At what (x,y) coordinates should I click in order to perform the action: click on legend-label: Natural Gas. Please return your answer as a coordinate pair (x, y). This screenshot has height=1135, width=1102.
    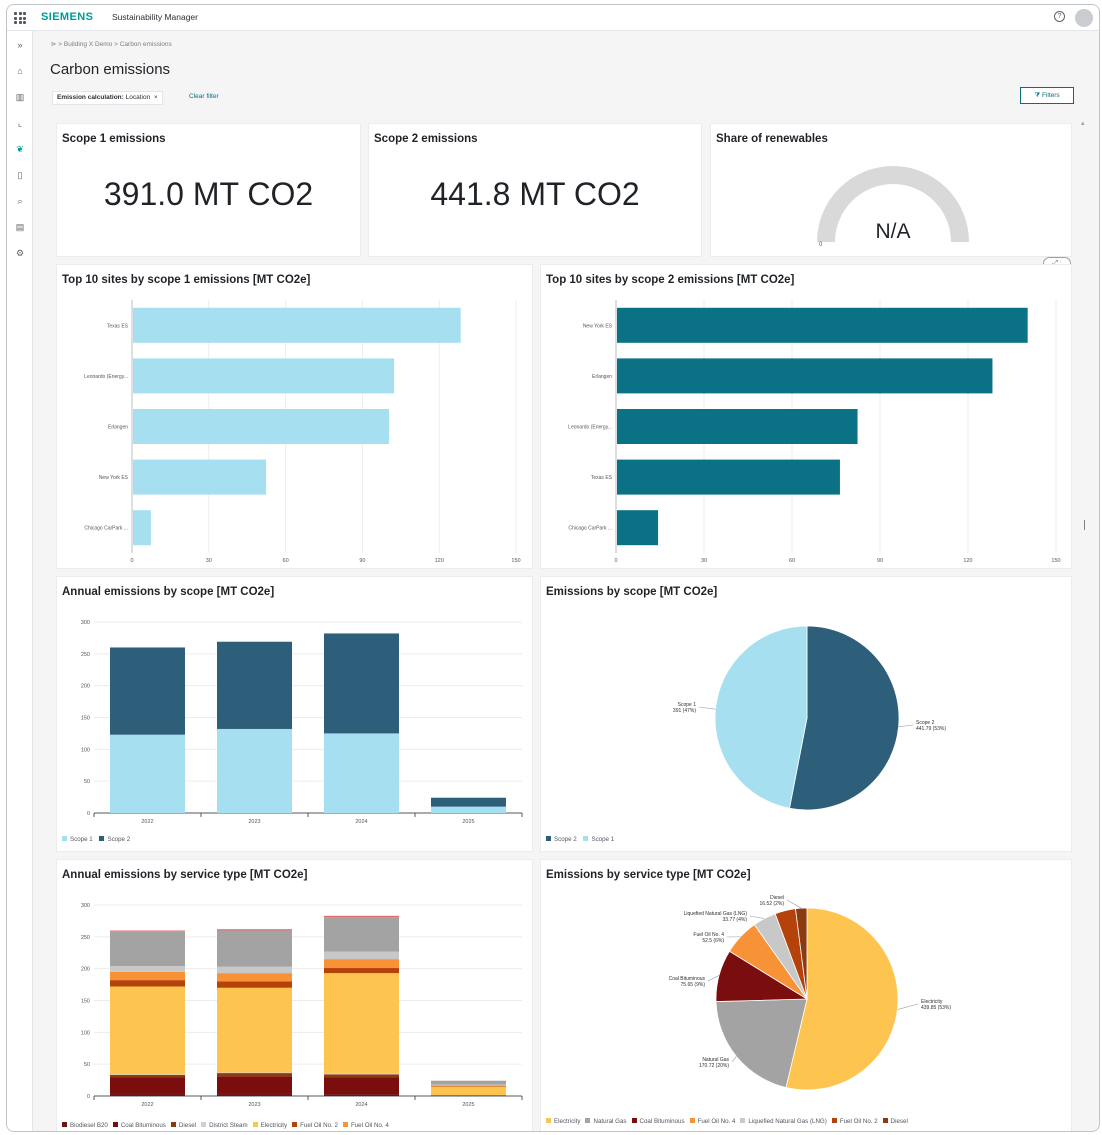
    Looking at the image, I should click on (610, 1121).